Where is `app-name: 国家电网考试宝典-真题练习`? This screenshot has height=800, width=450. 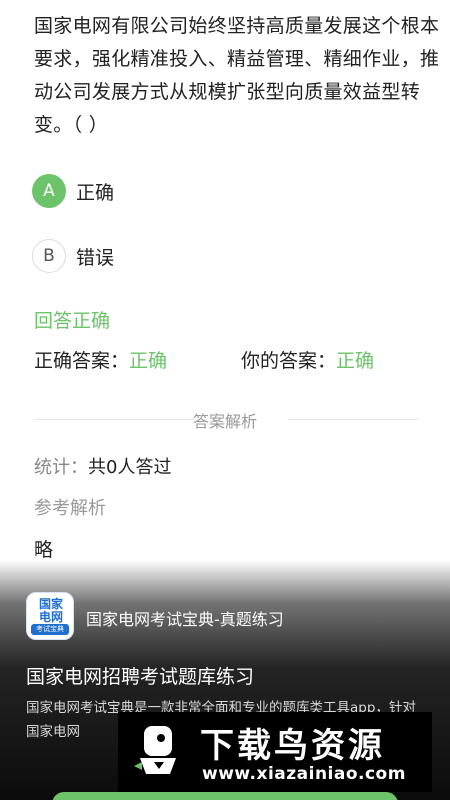
app-name: 国家电网考试宝典-真题练习 is located at coordinates (185, 618).